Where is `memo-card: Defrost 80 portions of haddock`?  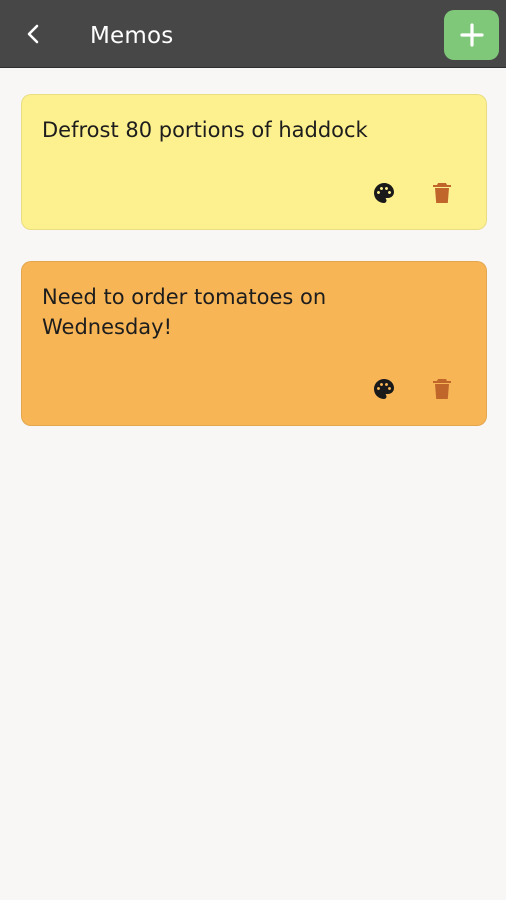
memo-card: Defrost 80 portions of haddock is located at coordinates (254, 162).